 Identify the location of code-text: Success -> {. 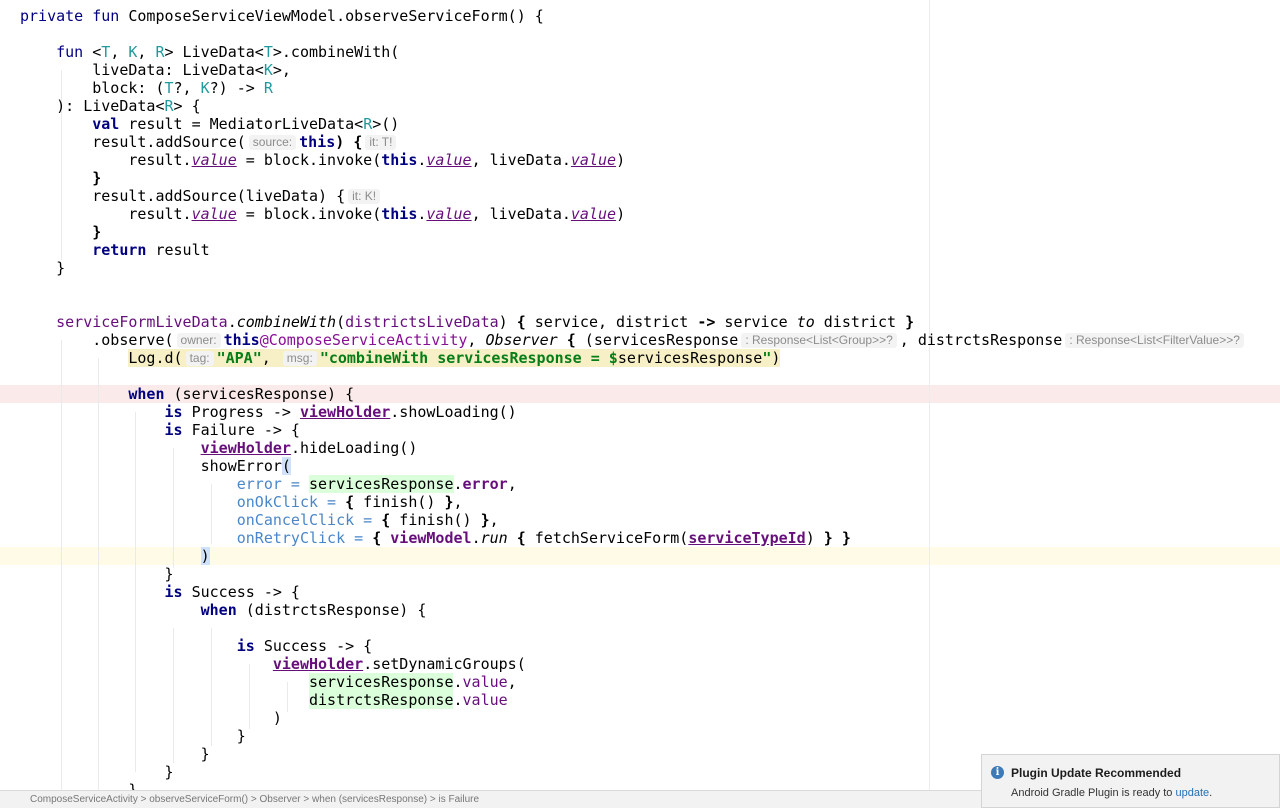
(241, 592).